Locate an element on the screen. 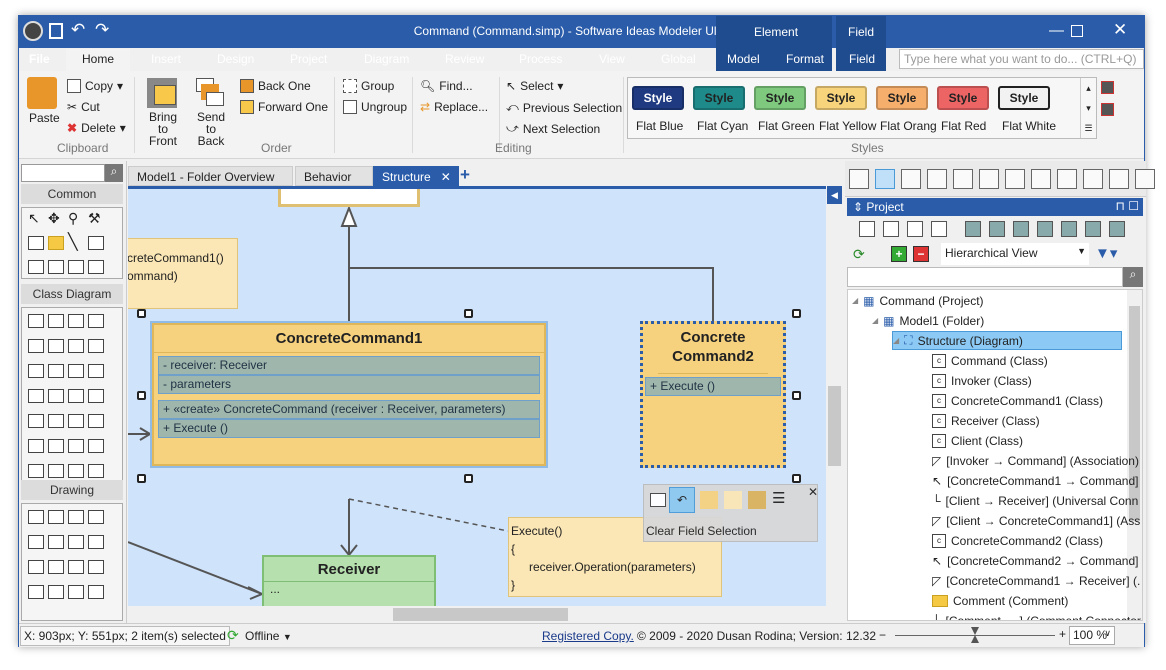 This screenshot has height=670, width=1166. zoom-icon: ⚲ is located at coordinates (73, 218).